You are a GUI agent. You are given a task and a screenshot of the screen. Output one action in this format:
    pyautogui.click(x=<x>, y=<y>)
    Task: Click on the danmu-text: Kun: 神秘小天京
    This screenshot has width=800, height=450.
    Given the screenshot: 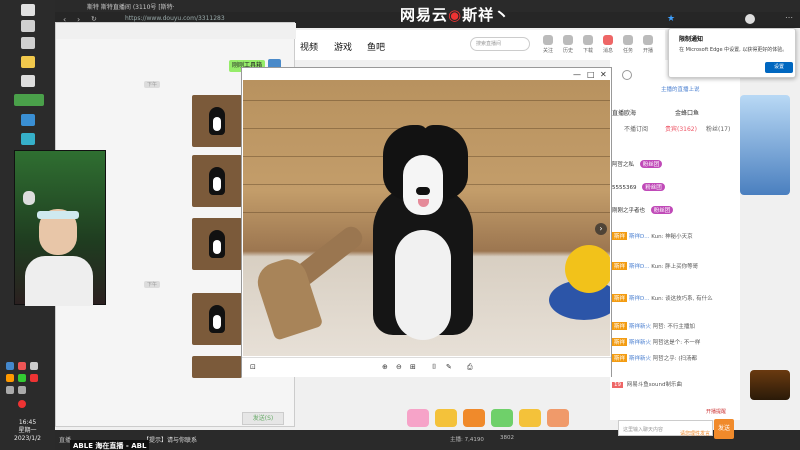 What is the action you would take?
    pyautogui.click(x=672, y=237)
    